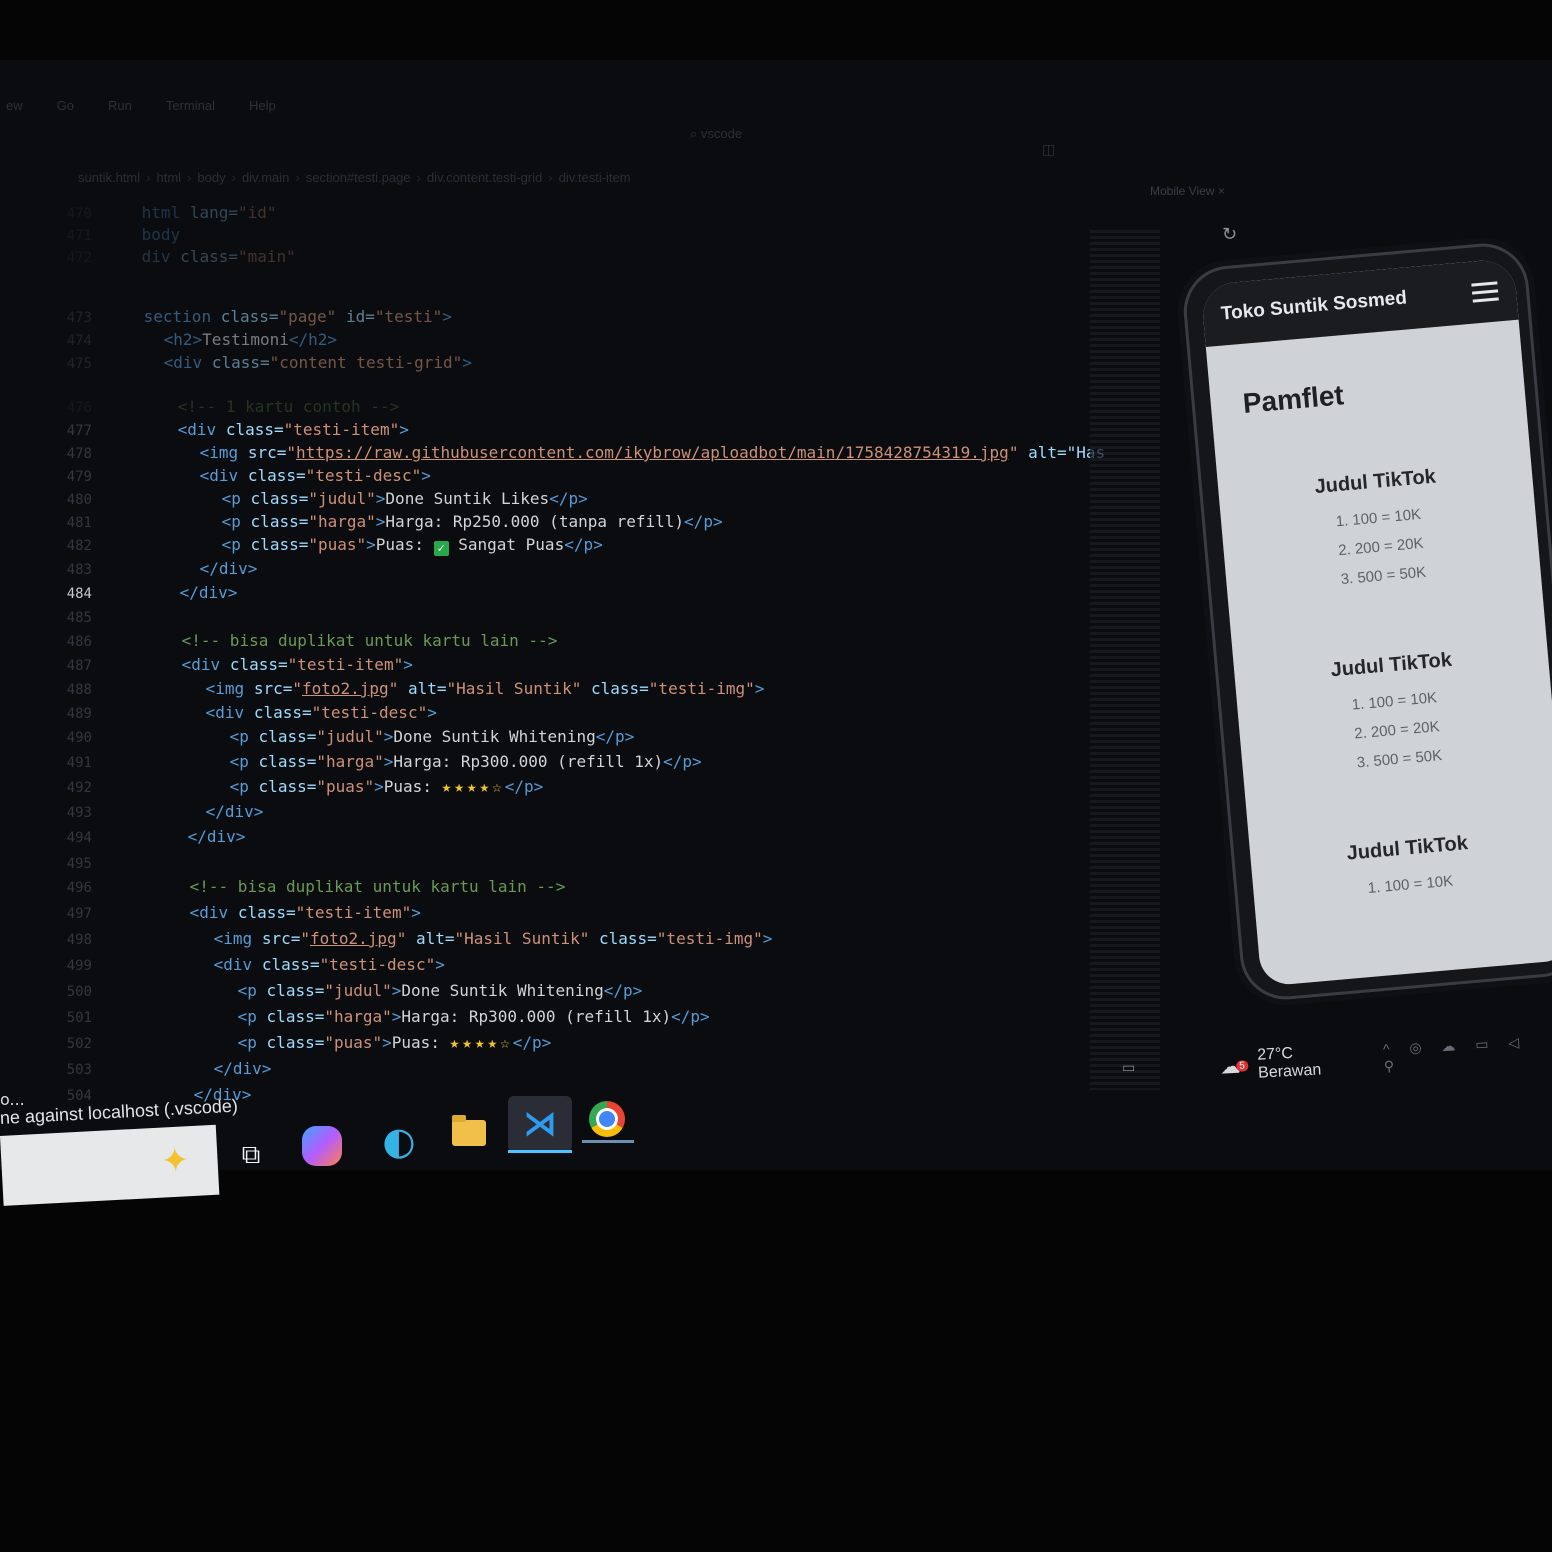 The width and height of the screenshot is (1552, 1552). What do you see at coordinates (695, 133) in the screenshot?
I see `search-icon: ⌕` at bounding box center [695, 133].